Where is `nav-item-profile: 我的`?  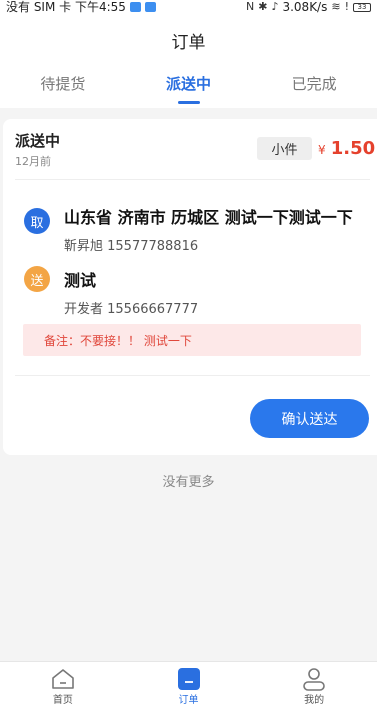
nav-item-profile: 我的 is located at coordinates (314, 684).